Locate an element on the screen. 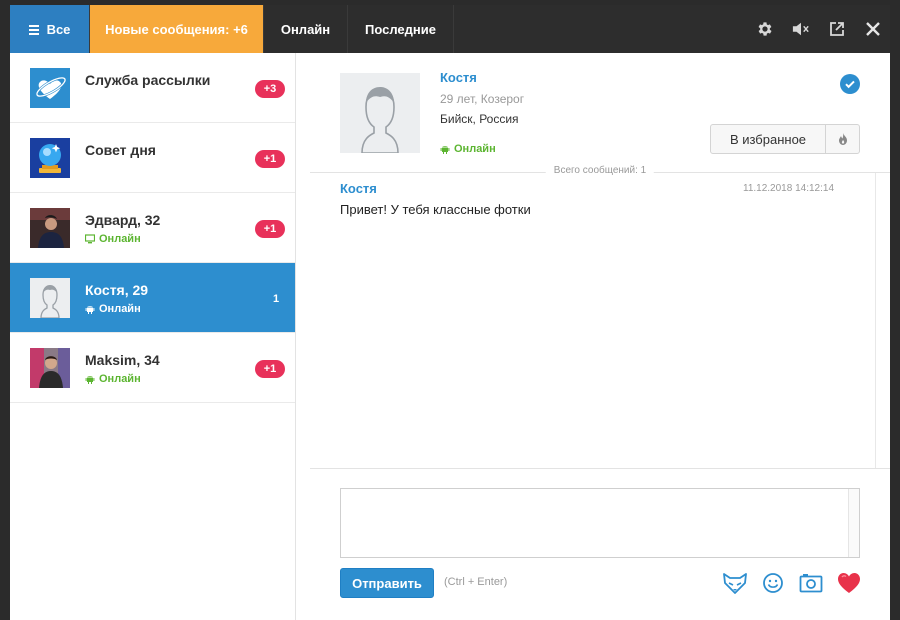 This screenshot has width=900, height=620. tip-of-day-icon is located at coordinates (50, 158).